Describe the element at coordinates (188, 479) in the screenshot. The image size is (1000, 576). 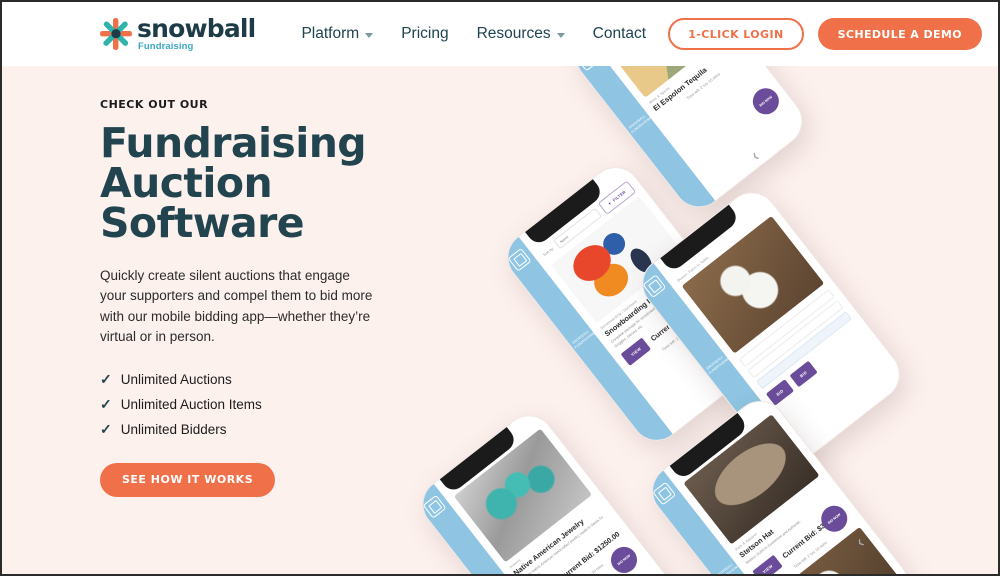
I see `see-how-it-works-button: SEE HOW IT WORKS` at that location.